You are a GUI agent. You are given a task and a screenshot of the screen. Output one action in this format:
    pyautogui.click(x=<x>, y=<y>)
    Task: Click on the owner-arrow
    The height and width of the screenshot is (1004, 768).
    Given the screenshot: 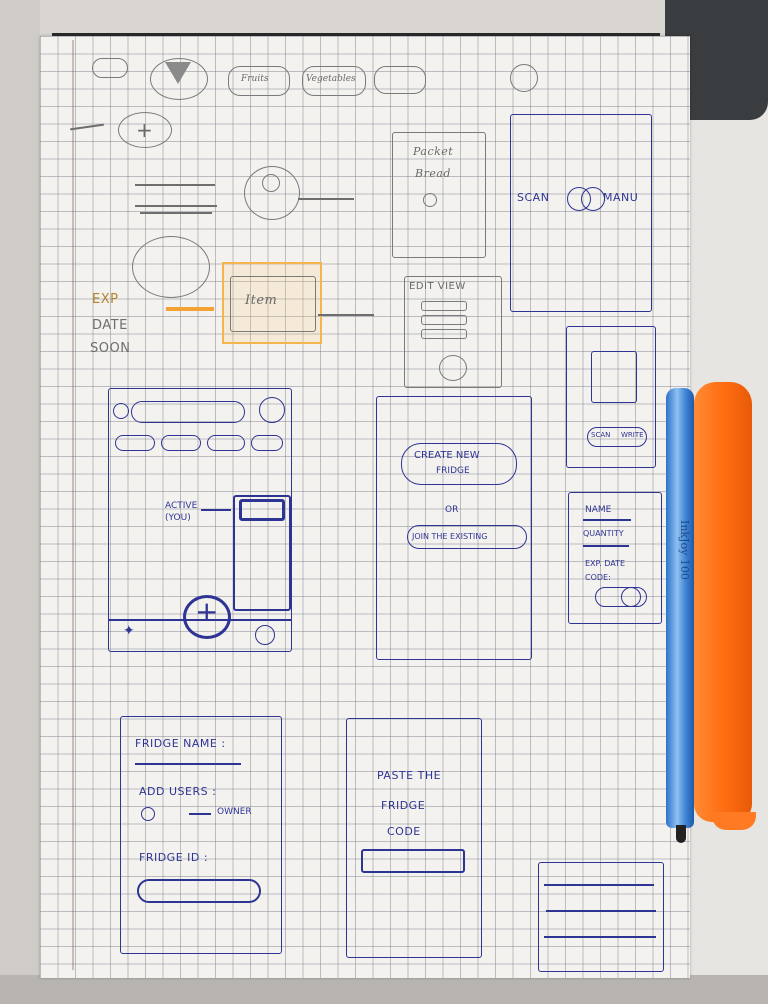 What is the action you would take?
    pyautogui.click(x=200, y=814)
    